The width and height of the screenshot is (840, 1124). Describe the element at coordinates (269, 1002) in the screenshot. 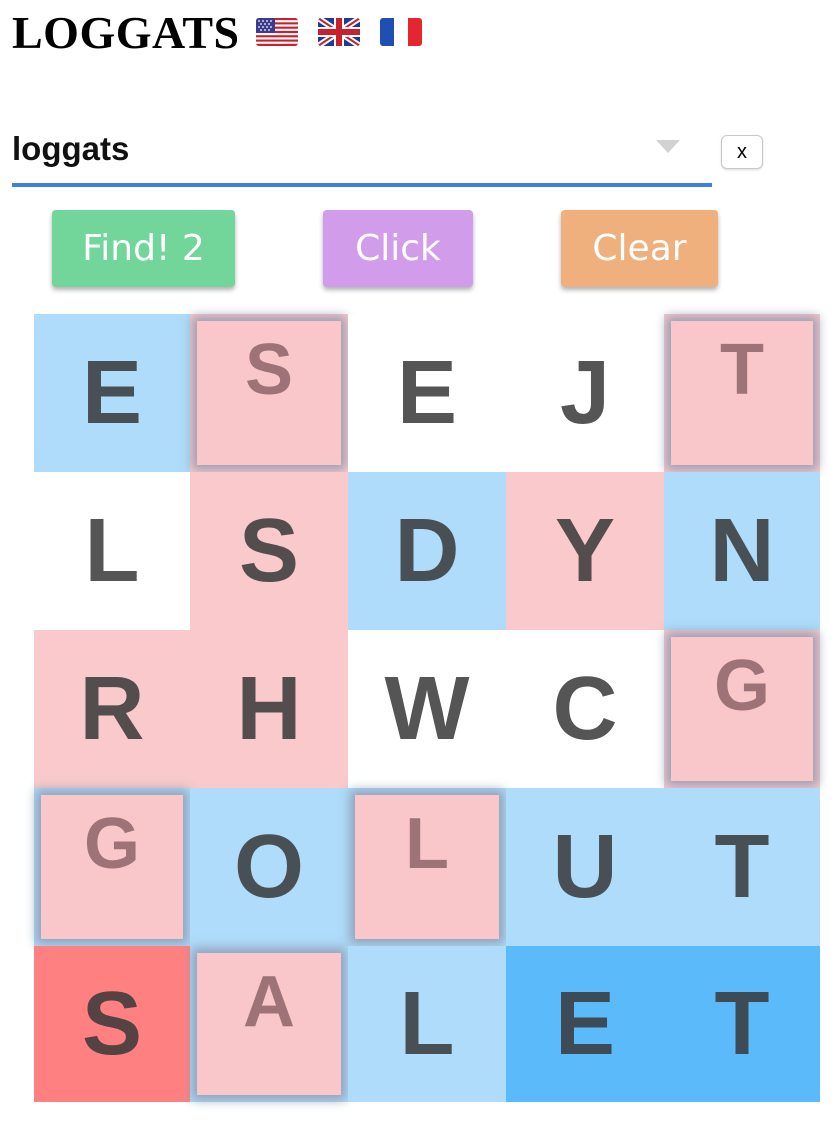

I see `tile-letter: A` at that location.